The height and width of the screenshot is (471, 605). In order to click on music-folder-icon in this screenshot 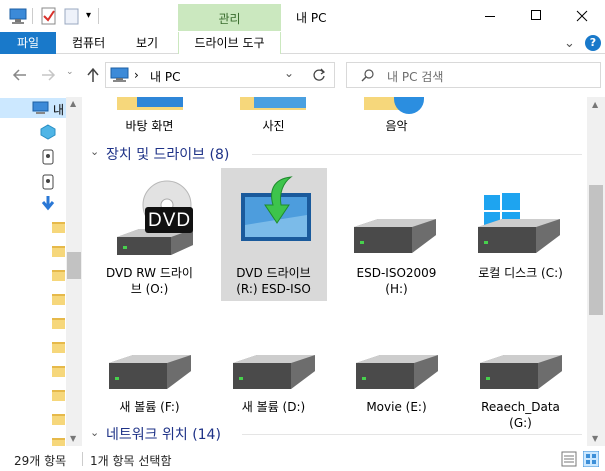, I will do `click(397, 105)`.